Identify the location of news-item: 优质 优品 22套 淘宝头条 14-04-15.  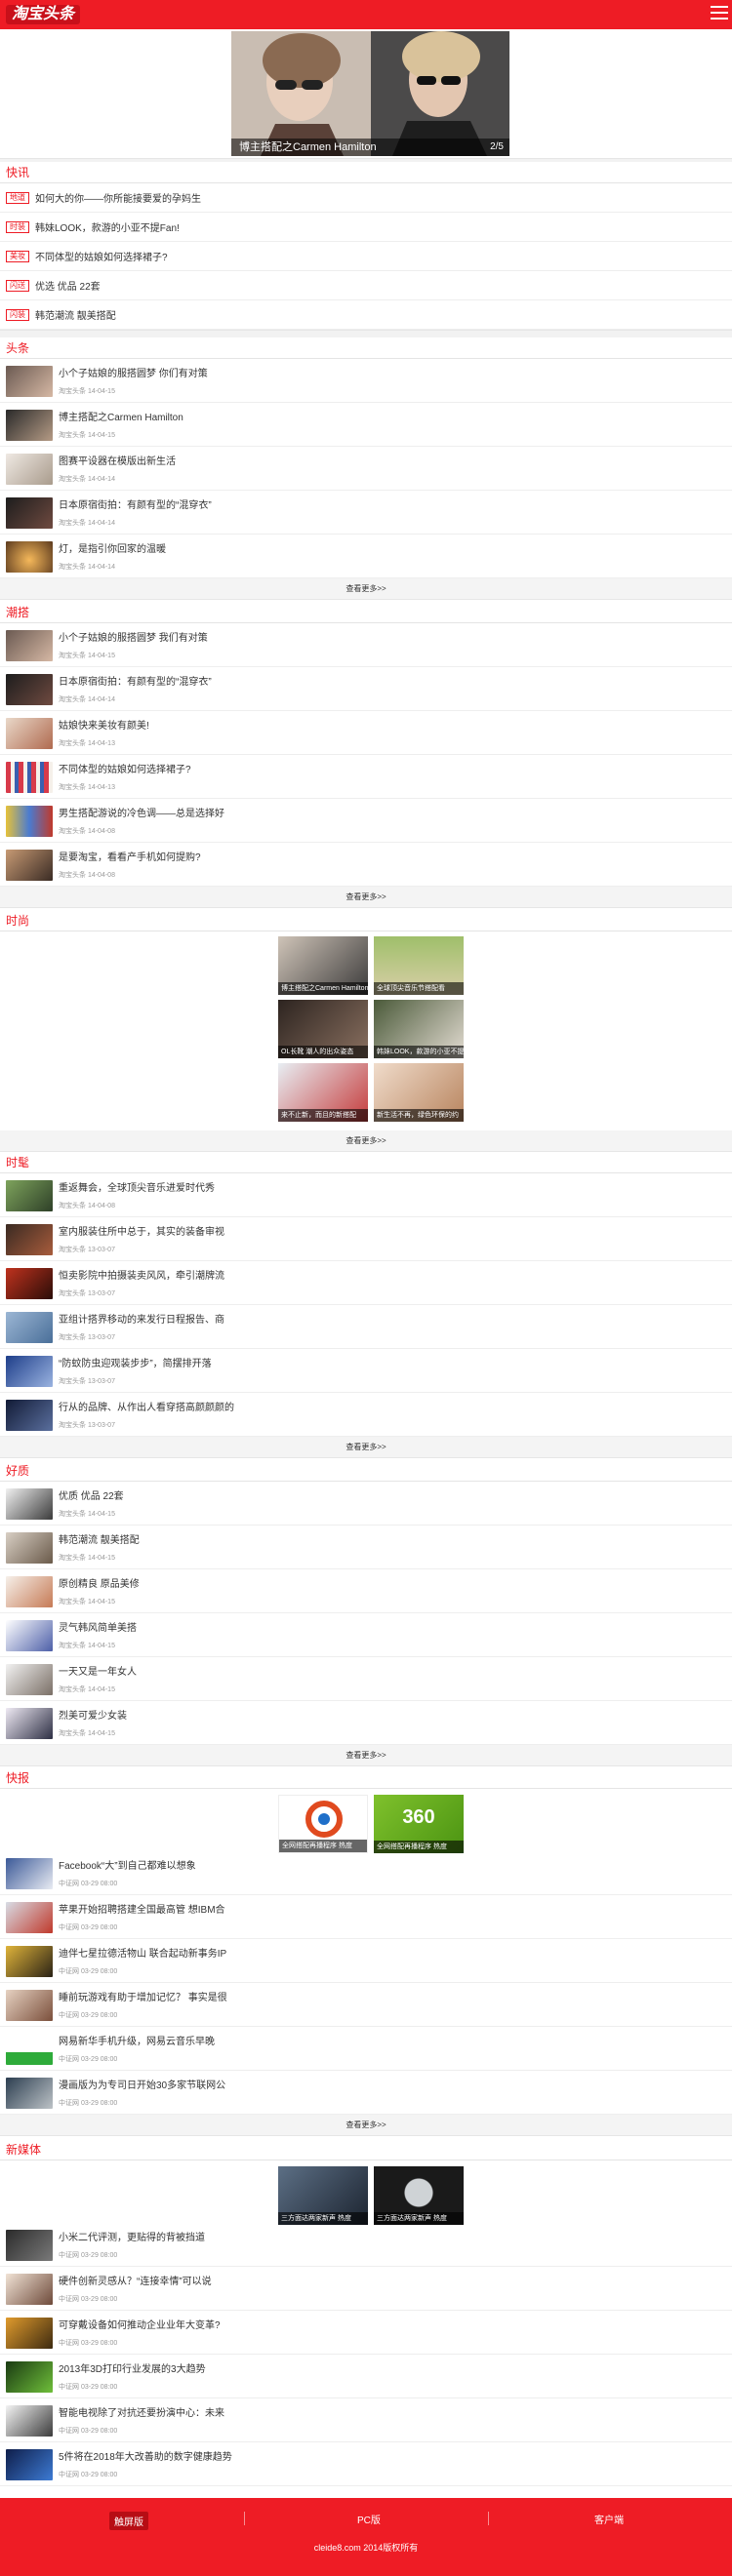
(366, 1504).